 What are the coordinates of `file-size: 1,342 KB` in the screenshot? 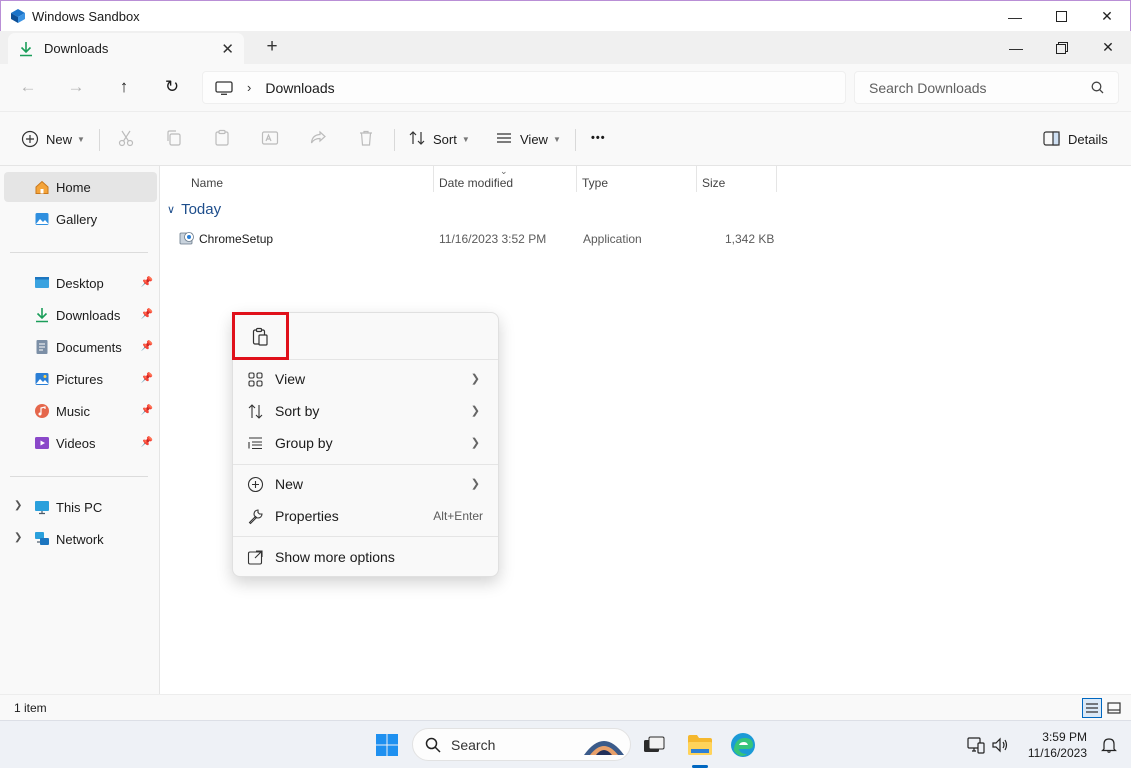 It's located at (749, 239).